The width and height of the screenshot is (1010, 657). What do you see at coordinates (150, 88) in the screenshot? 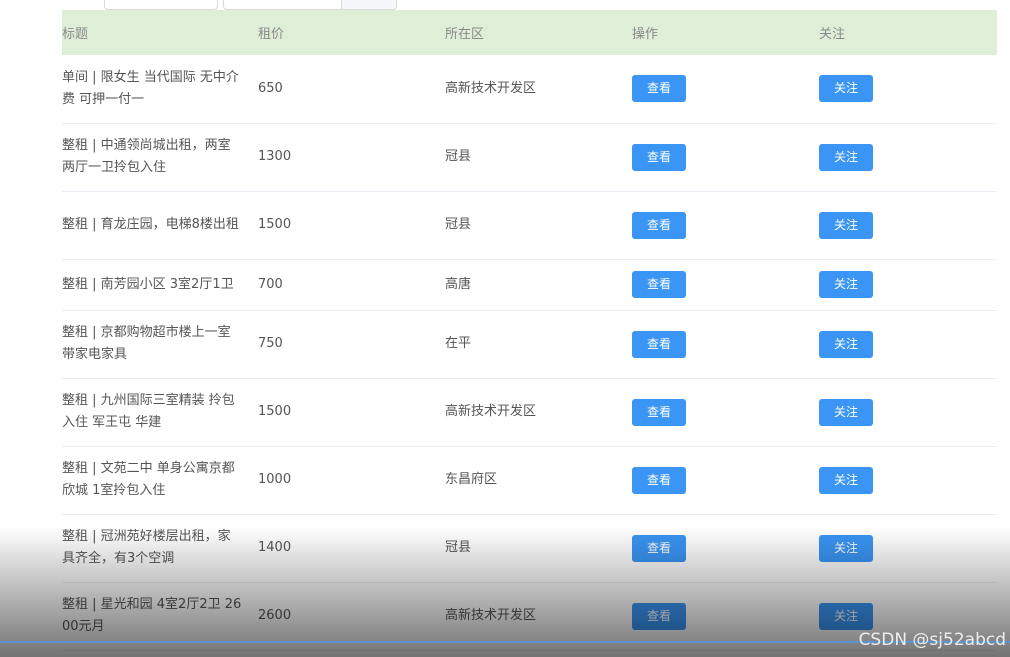
I see `listing-title: 单间 | 限女生 当代国际 无中介费 可押一付一` at bounding box center [150, 88].